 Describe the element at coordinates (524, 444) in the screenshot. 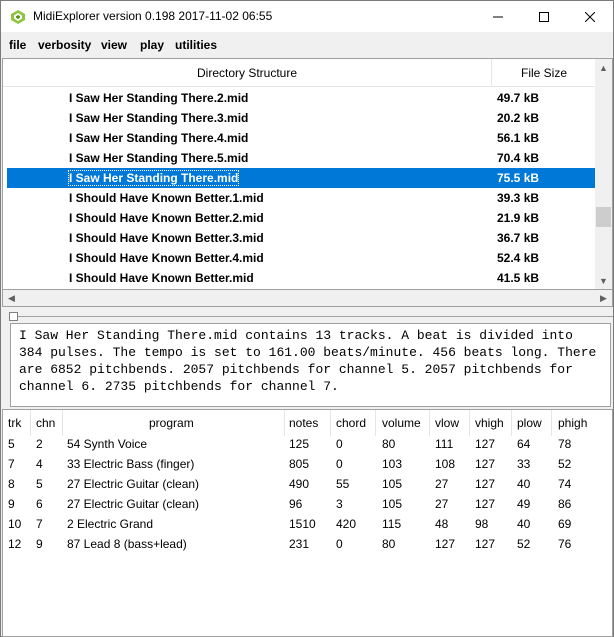

I see `cell-plow: 64` at that location.